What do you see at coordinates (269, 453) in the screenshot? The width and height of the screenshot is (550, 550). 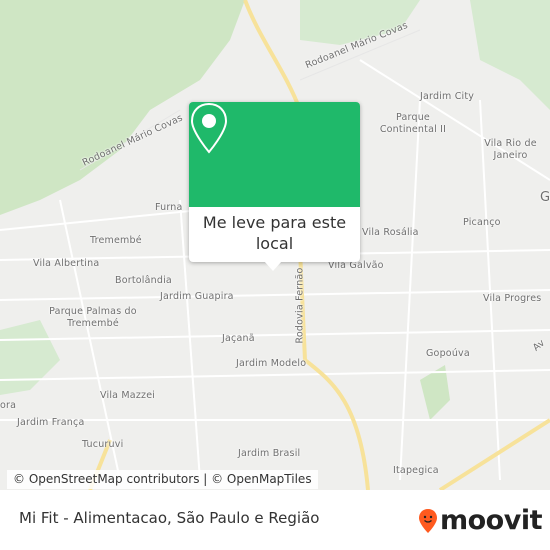 I see `map-label: Jardim Brasil` at bounding box center [269, 453].